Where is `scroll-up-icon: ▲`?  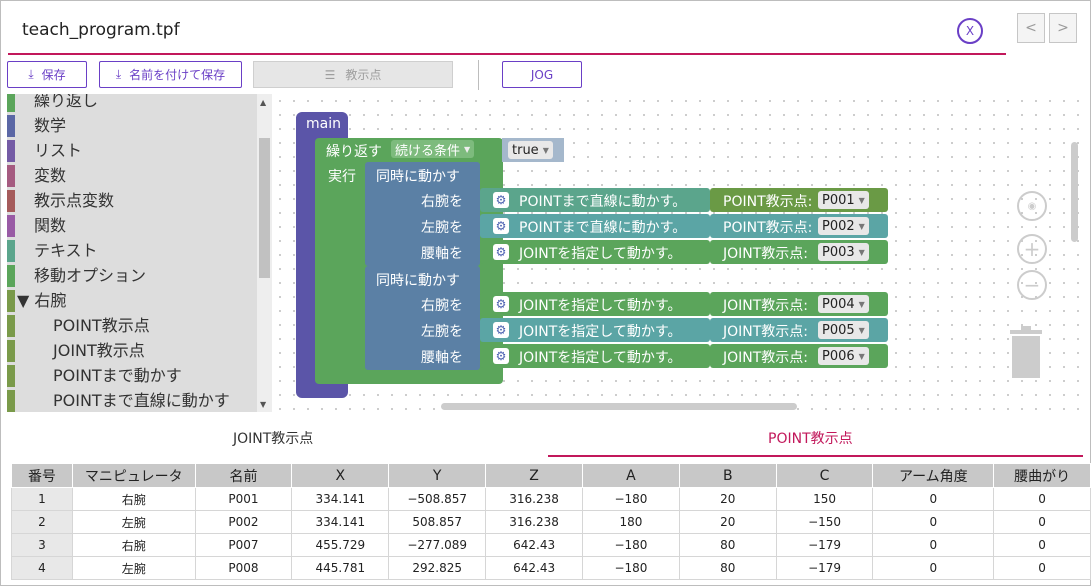
scroll-up-icon: ▲ is located at coordinates (263, 102).